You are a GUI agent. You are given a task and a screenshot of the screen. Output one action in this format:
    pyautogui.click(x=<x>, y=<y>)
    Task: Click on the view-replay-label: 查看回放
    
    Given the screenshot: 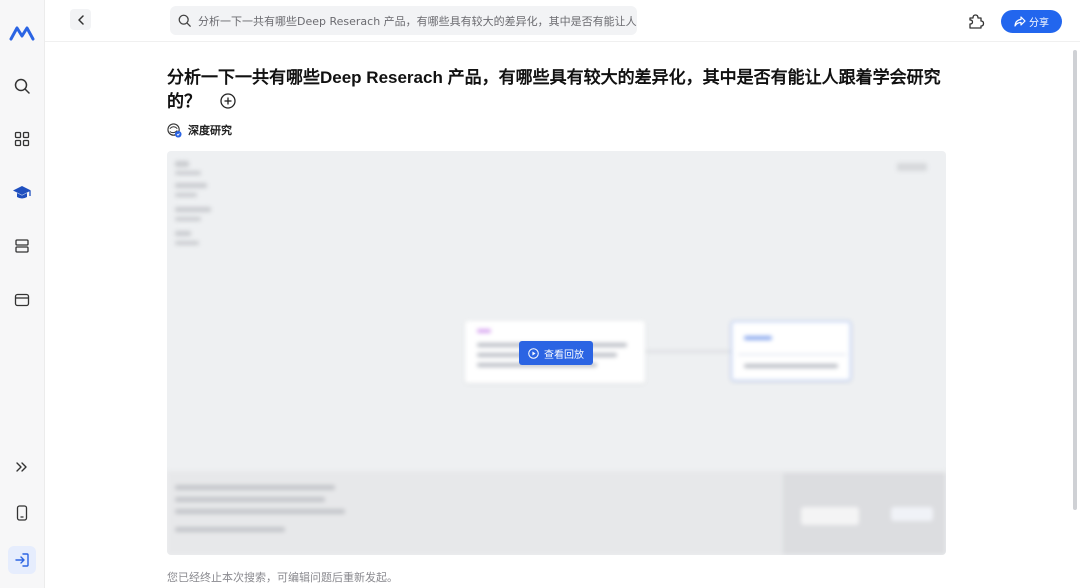 What is the action you would take?
    pyautogui.click(x=564, y=355)
    